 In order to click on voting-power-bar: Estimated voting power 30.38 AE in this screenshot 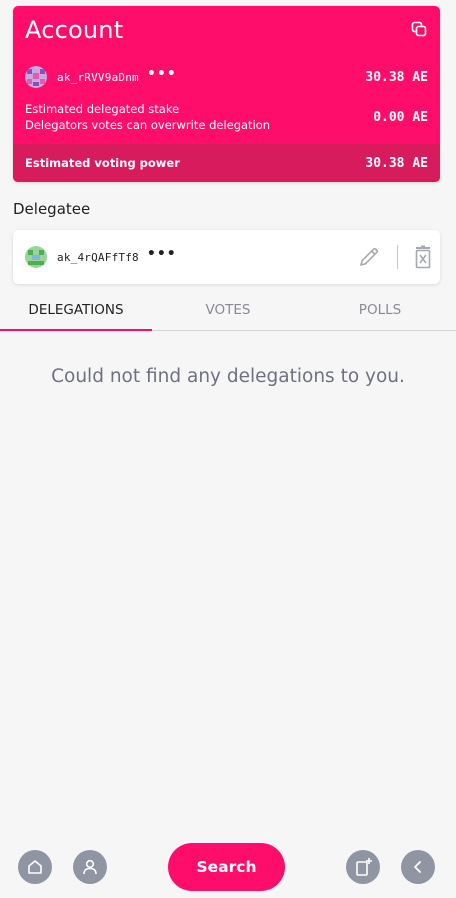, I will do `click(226, 163)`.